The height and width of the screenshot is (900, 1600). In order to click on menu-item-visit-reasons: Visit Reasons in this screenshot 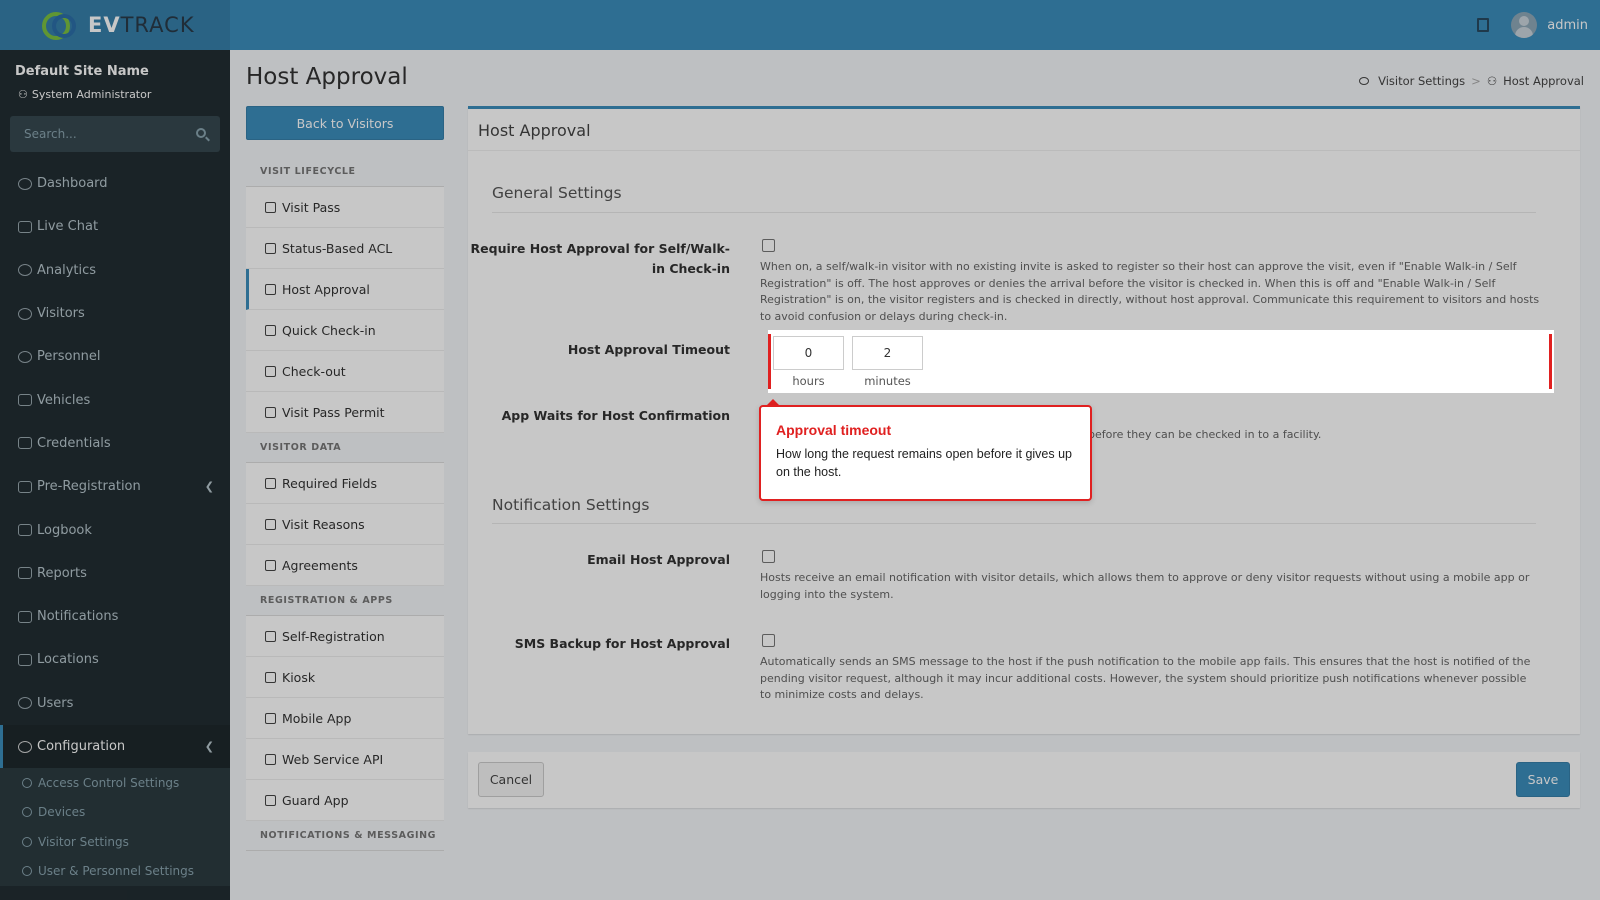, I will do `click(345, 524)`.